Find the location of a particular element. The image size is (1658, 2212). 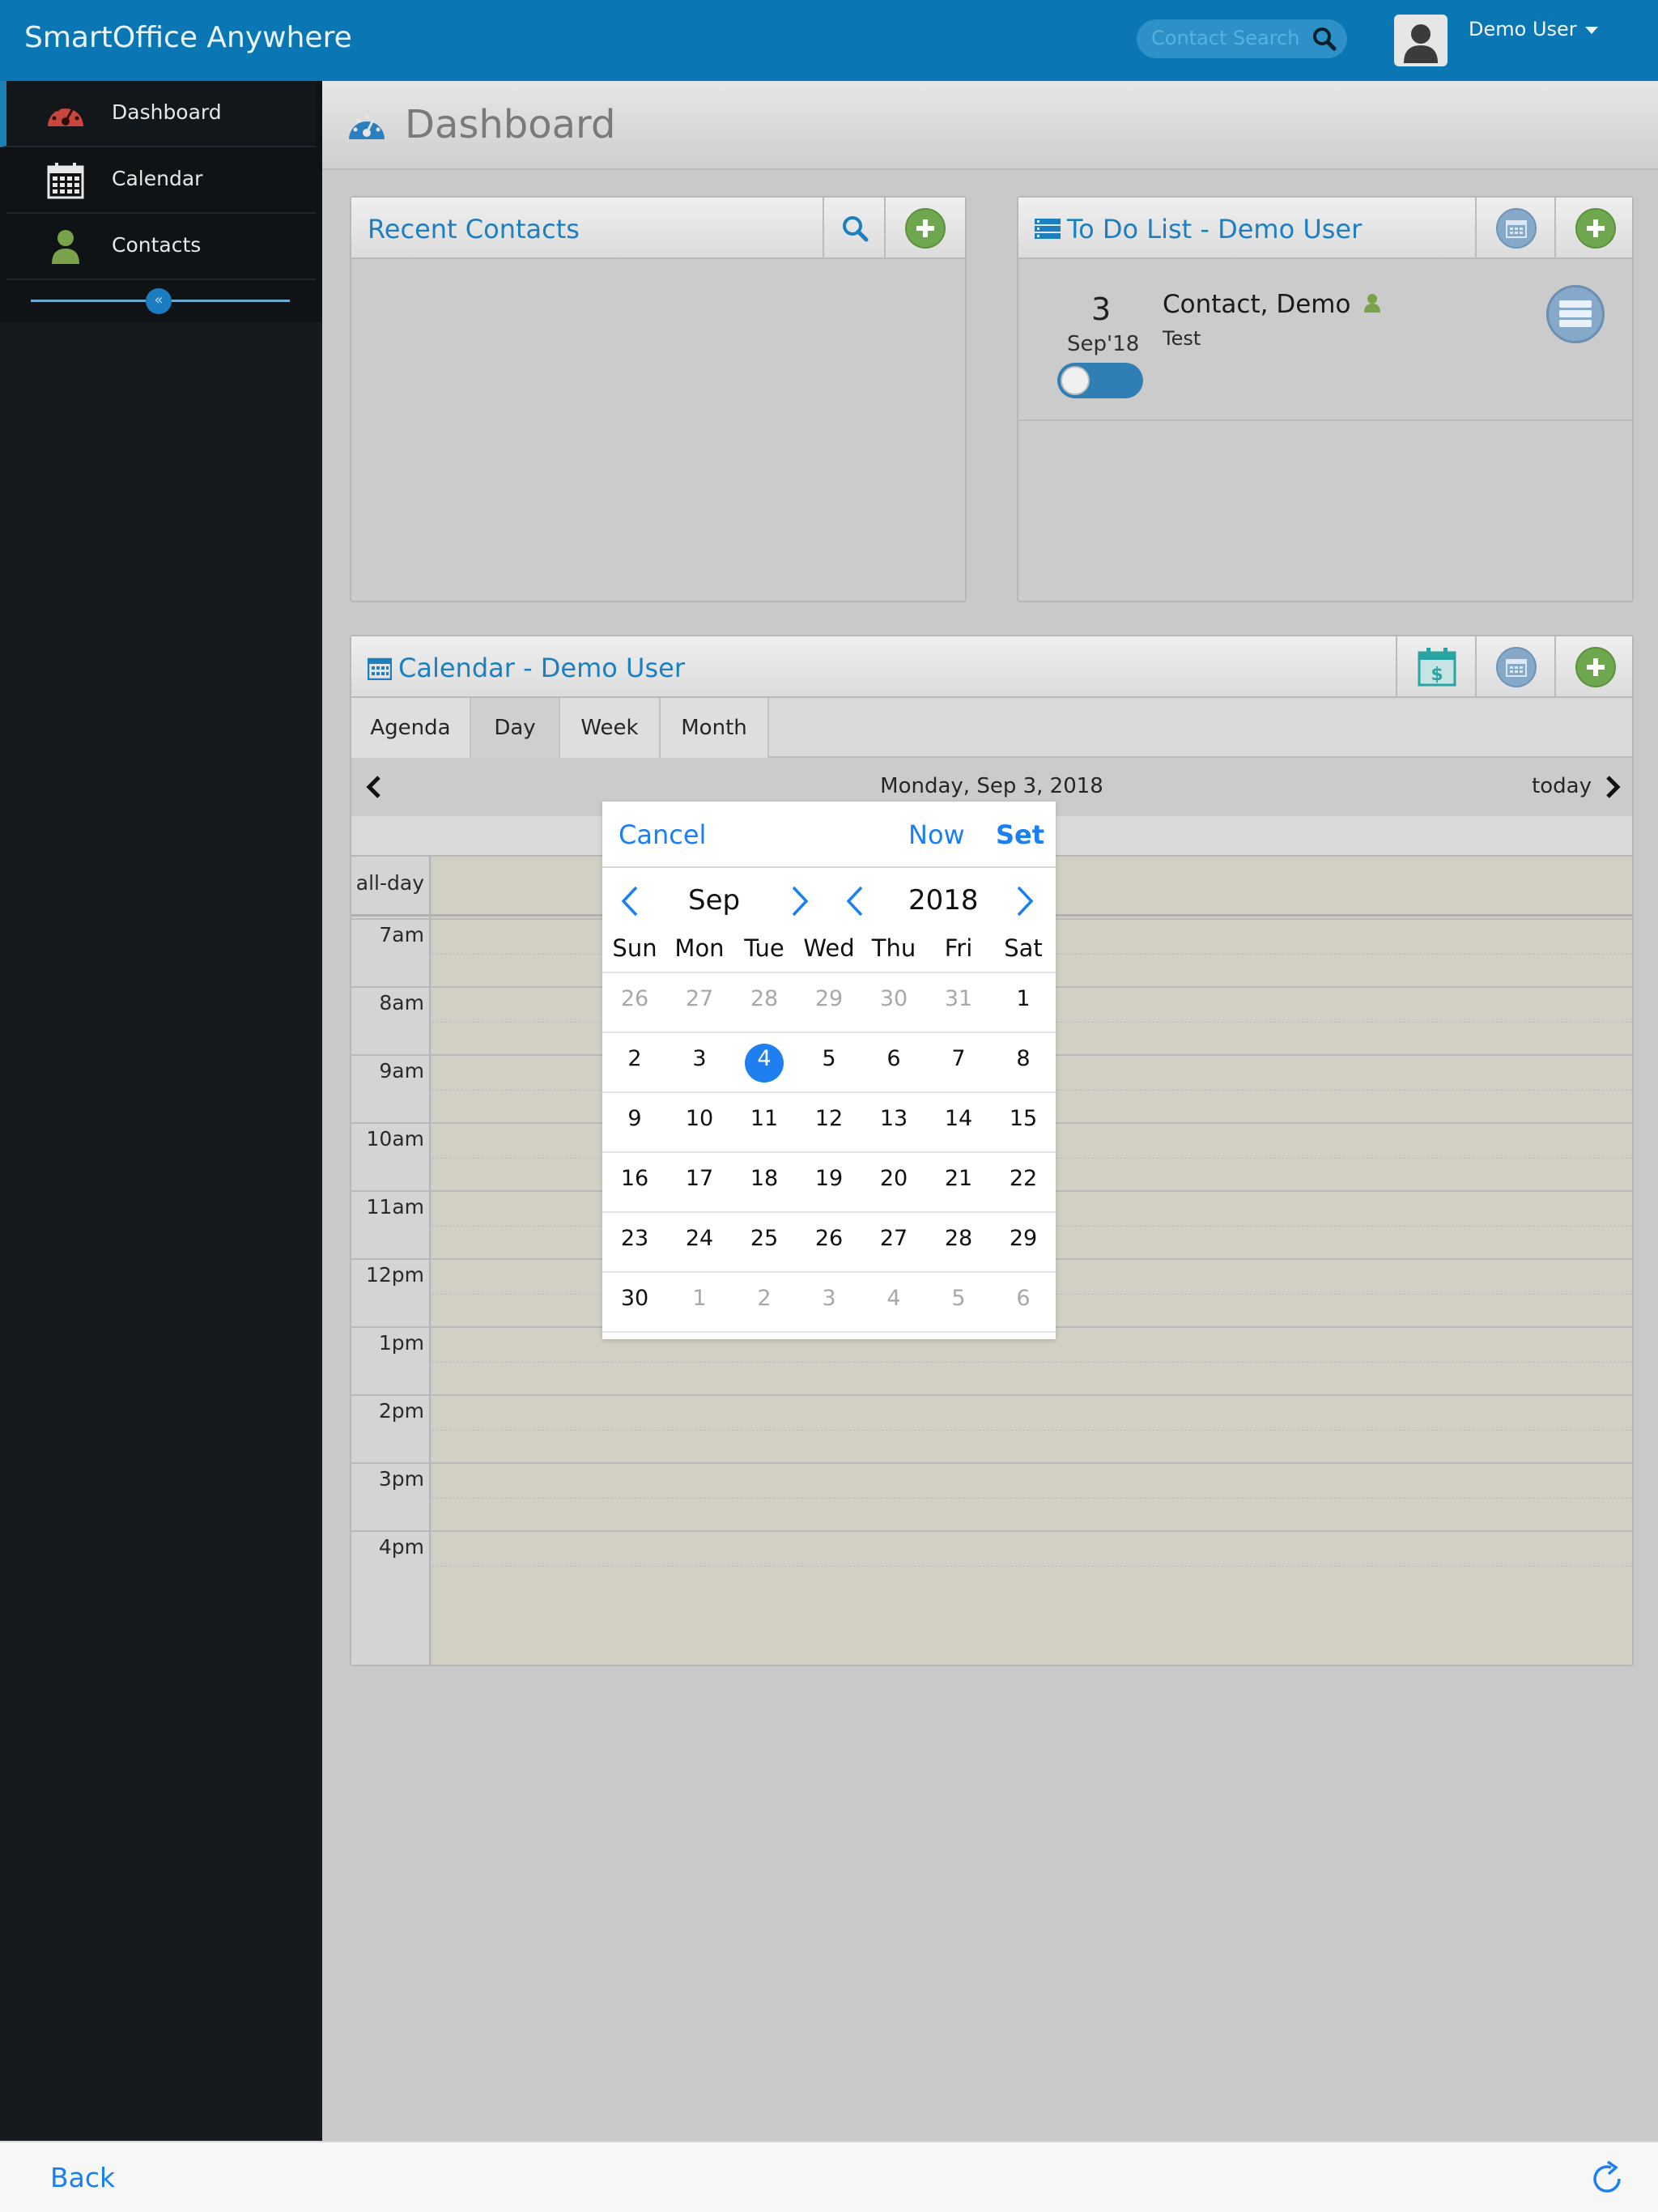

today-button: today is located at coordinates (1562, 786).